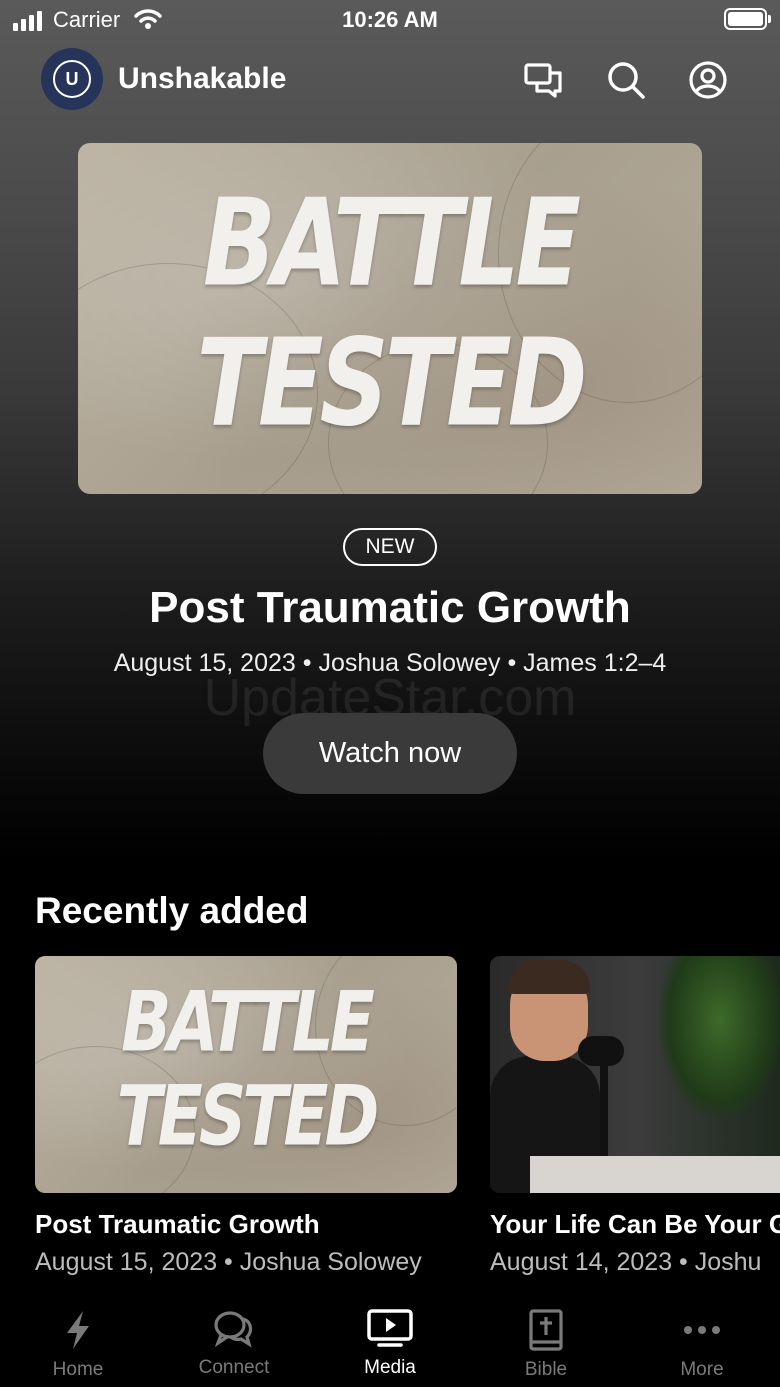  Describe the element at coordinates (626, 80) in the screenshot. I see `search-icon` at that location.